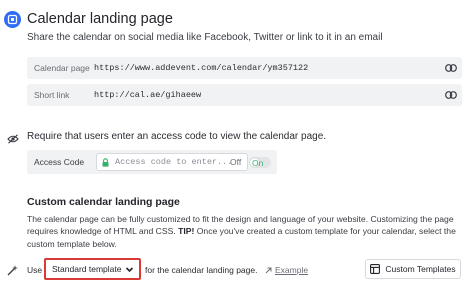 Image resolution: width=474 pixels, height=288 pixels. I want to click on calendar-page-label: Calendar page, so click(62, 68).